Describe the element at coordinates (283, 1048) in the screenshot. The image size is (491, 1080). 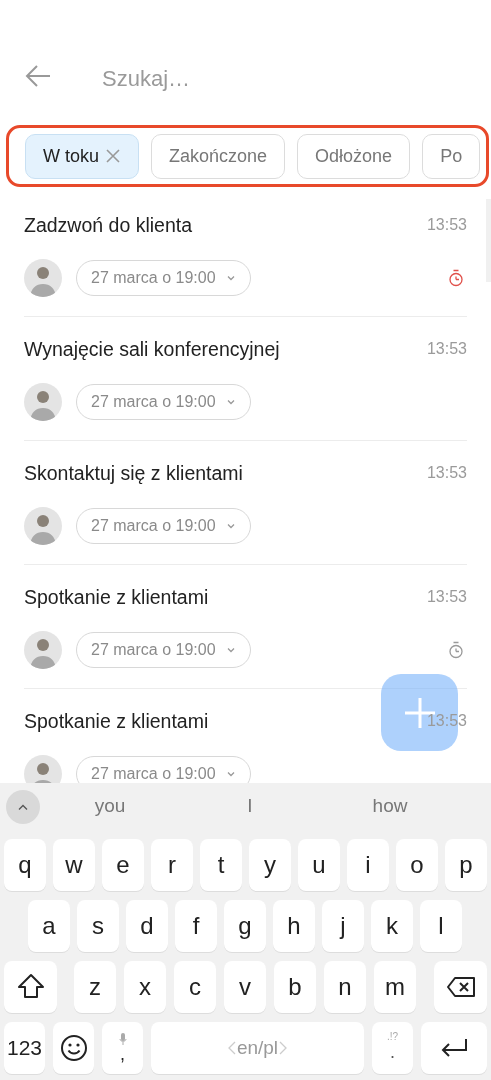
I see `chevron-right-icon` at that location.